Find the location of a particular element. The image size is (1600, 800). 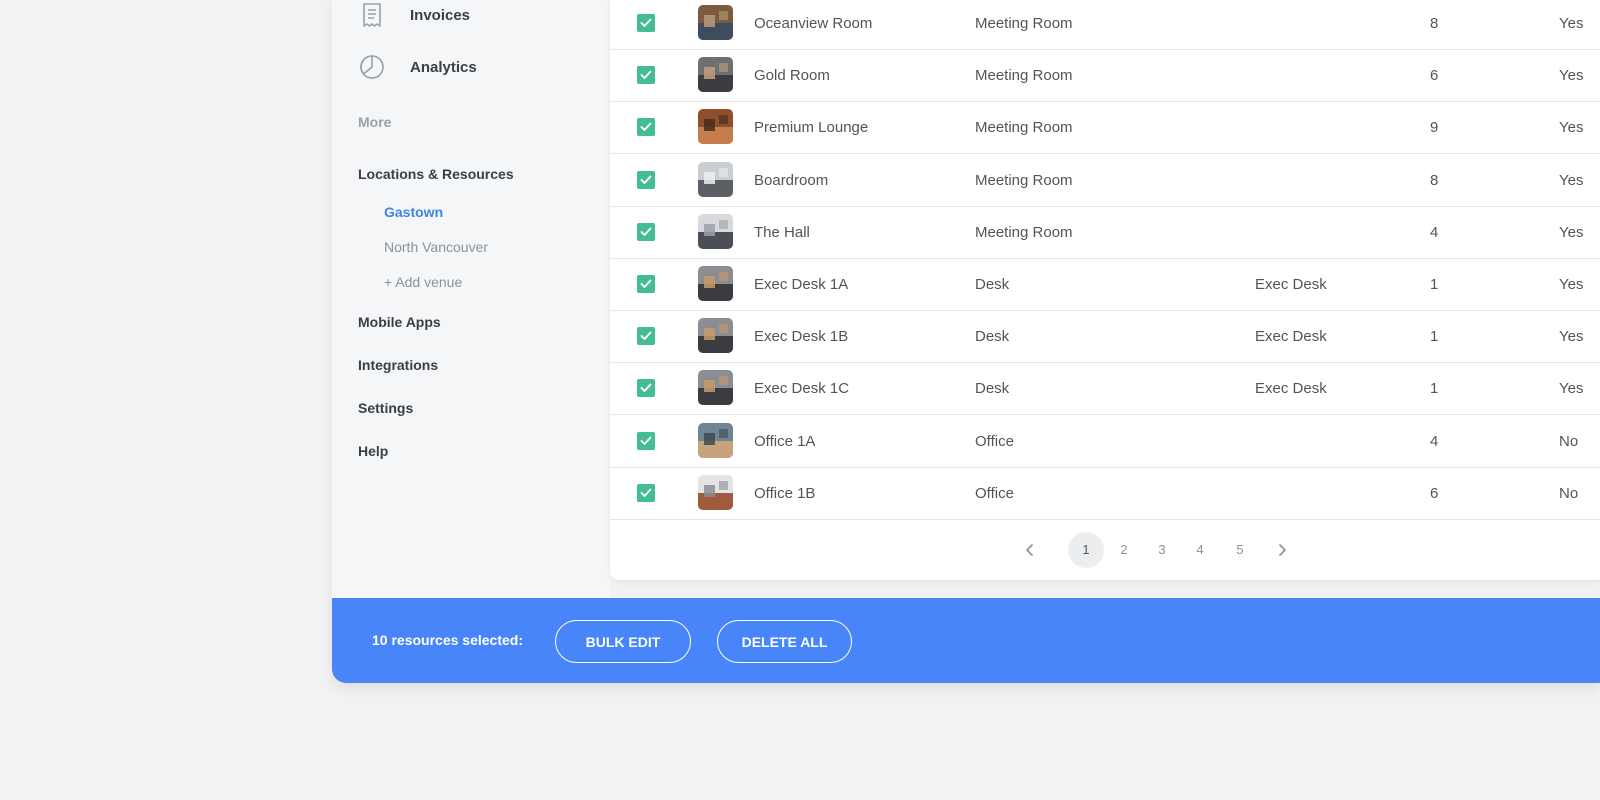

resource-name: Gold Room is located at coordinates (792, 75).